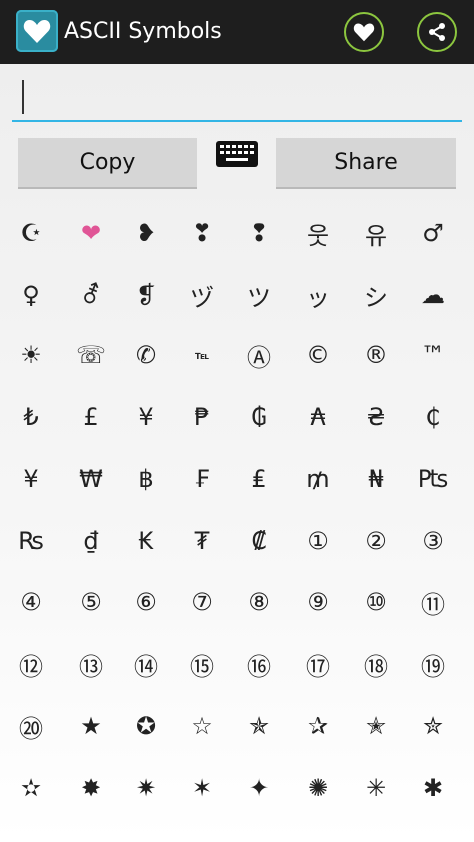 The height and width of the screenshot is (842, 474). I want to click on symbol-row: ✫ ✸ ✷ ✶ ✦ ✺ ✳ ✱, so click(237, 793).